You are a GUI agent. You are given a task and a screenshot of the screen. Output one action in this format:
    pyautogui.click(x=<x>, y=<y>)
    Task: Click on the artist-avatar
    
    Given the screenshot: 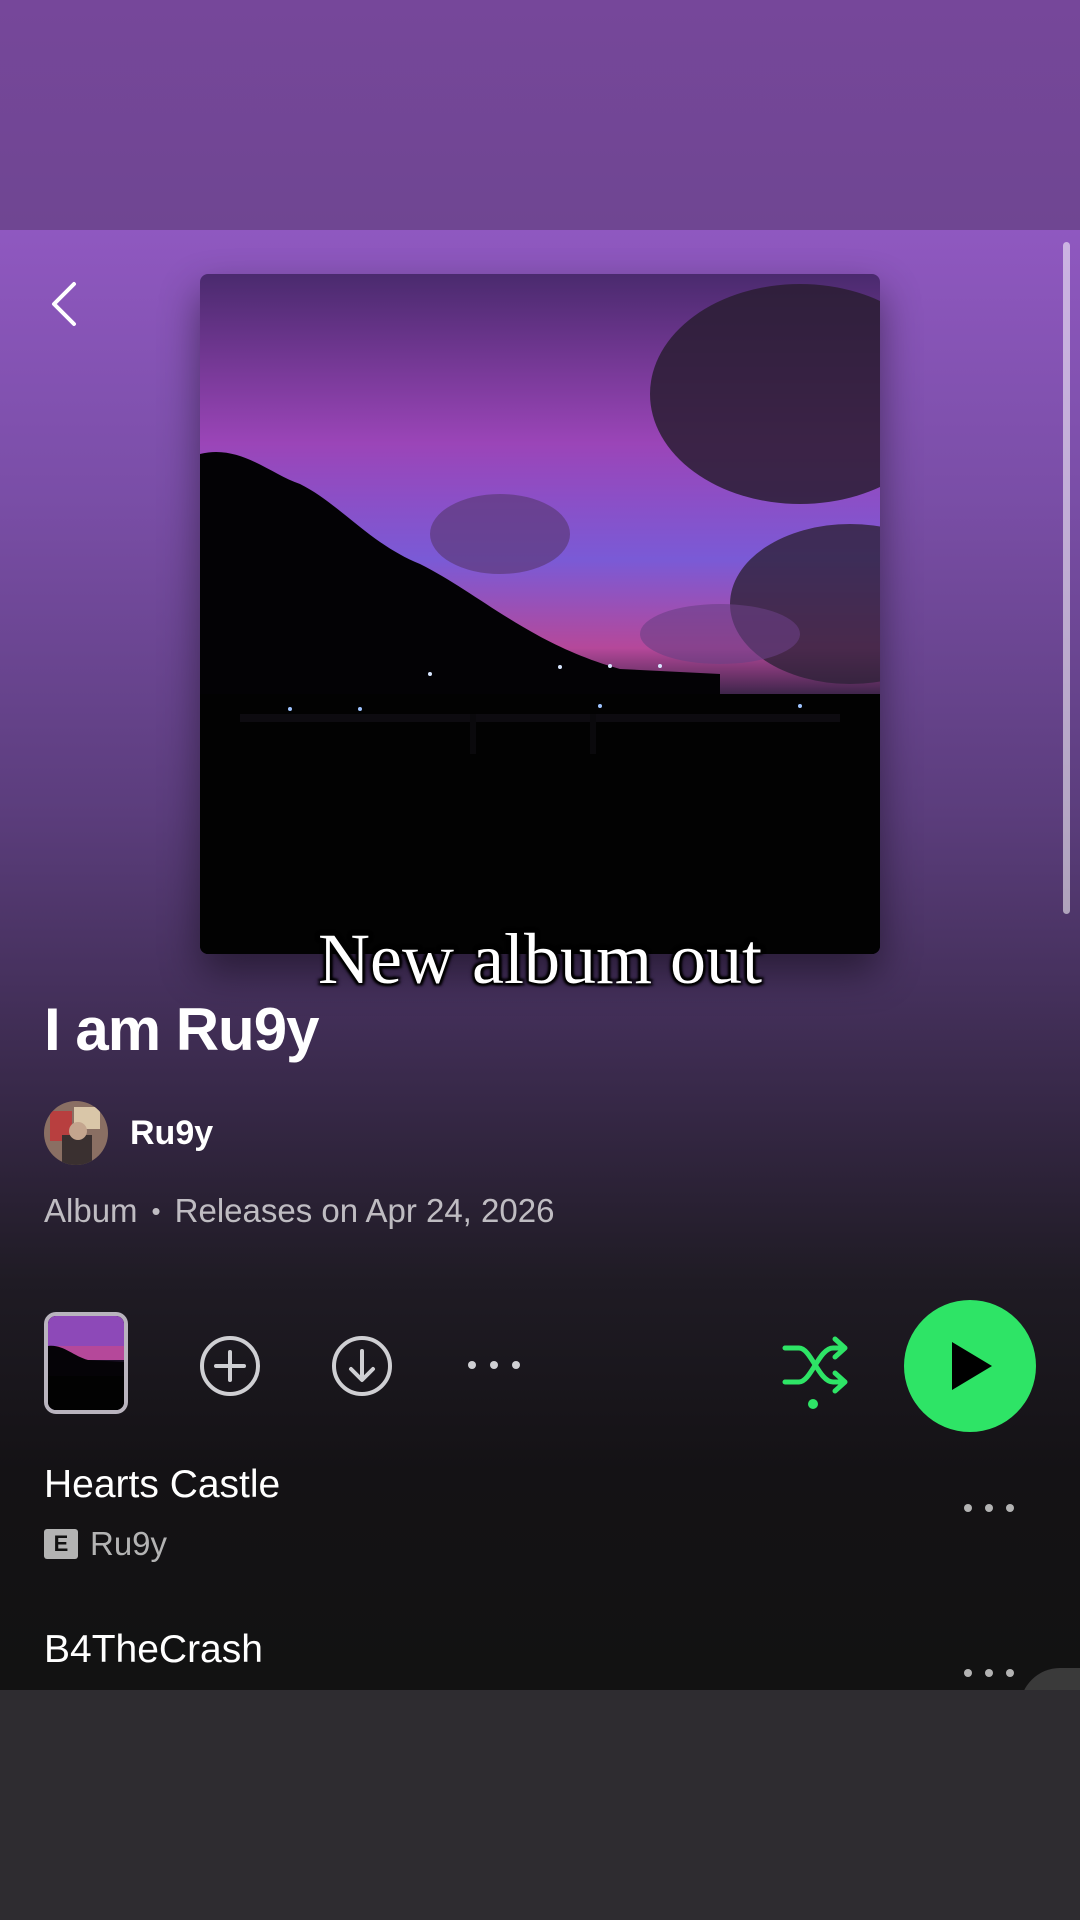 What is the action you would take?
    pyautogui.click(x=76, y=1133)
    